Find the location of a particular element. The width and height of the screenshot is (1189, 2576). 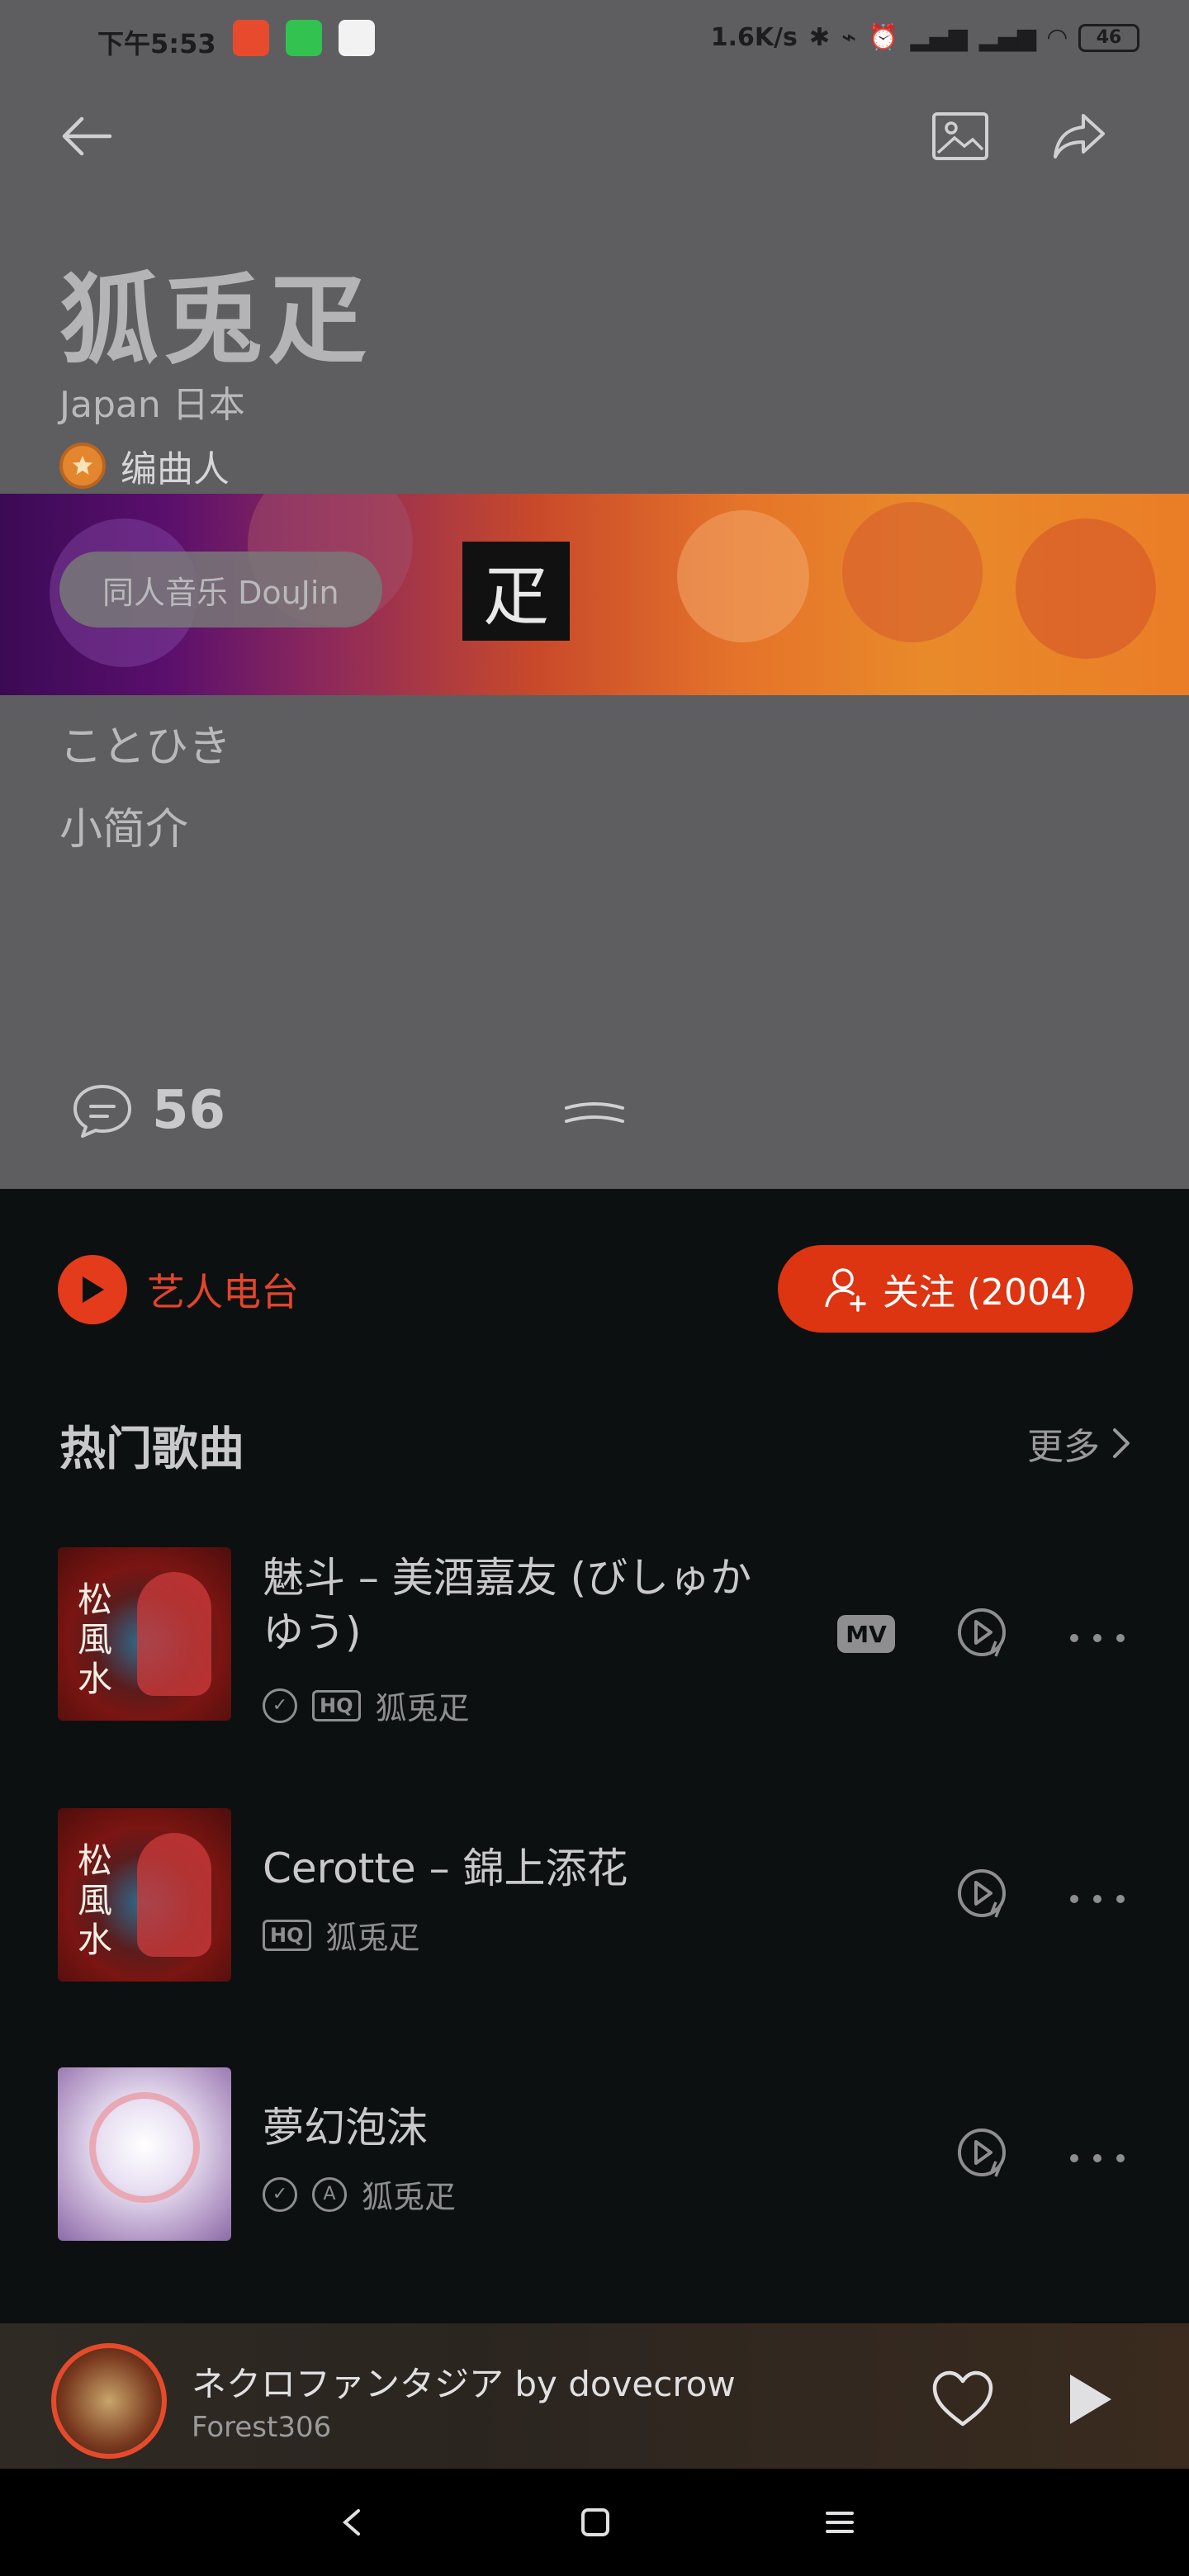

radio-play-icon is located at coordinates (92, 1289).